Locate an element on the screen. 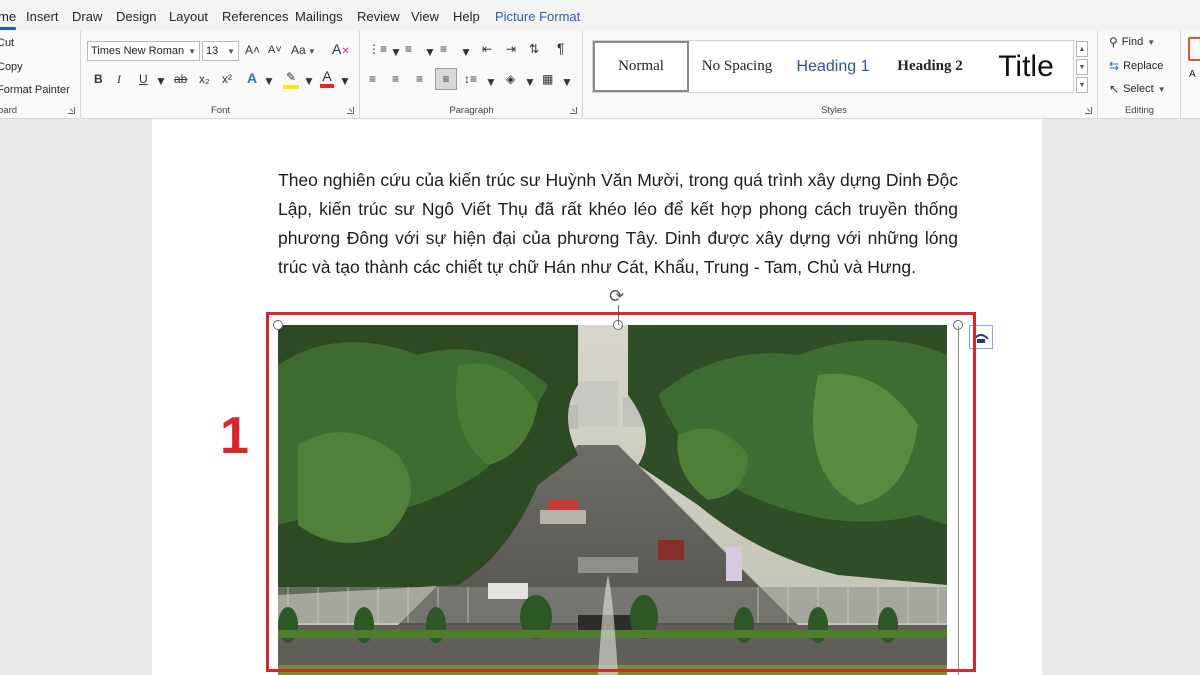  addin-label: A is located at coordinates (1192, 74).